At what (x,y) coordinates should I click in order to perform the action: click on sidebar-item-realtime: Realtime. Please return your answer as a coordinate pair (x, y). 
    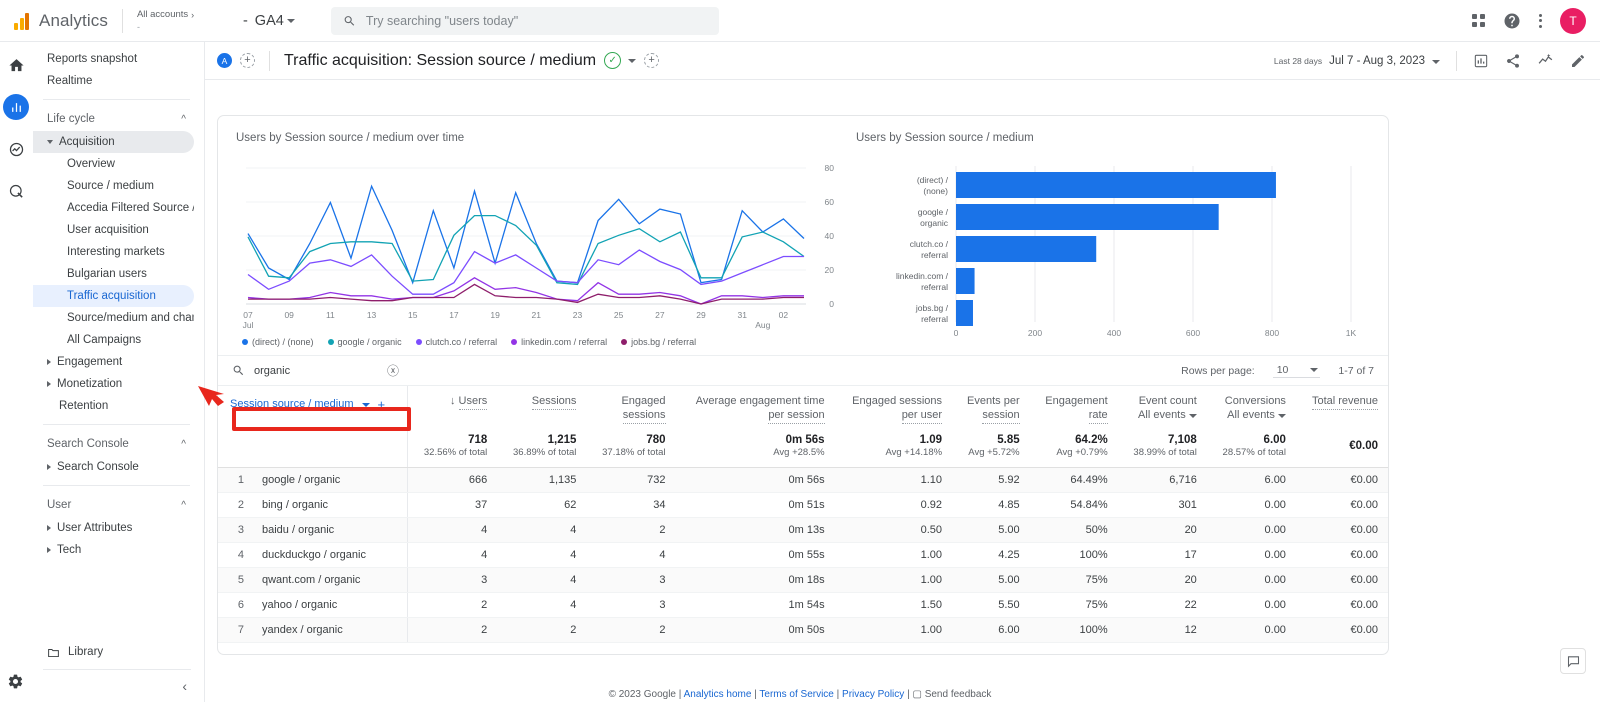
    Looking at the image, I should click on (113, 81).